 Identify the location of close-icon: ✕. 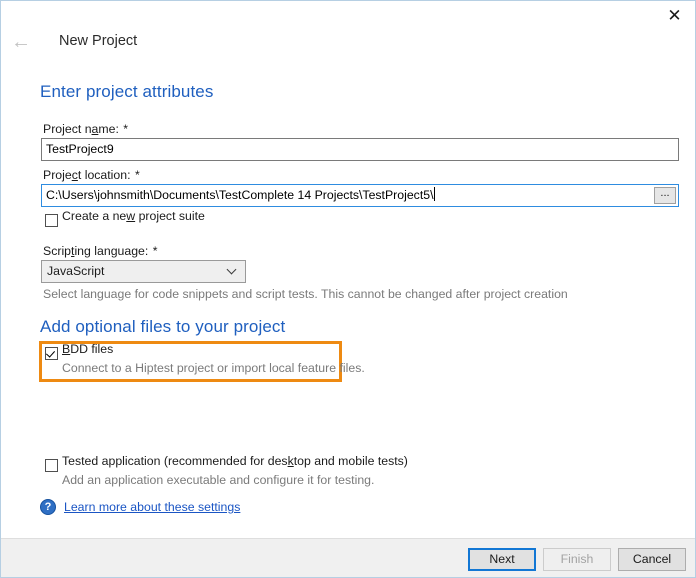
(674, 15).